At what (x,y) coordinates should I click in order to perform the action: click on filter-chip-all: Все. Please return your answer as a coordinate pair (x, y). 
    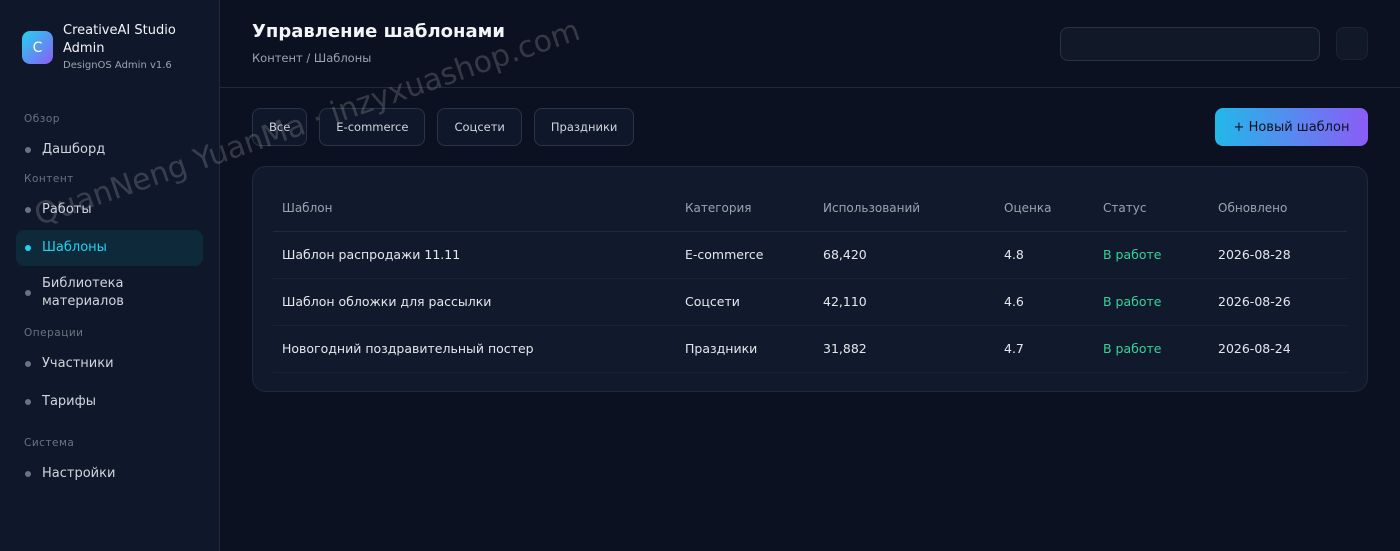
    Looking at the image, I should click on (280, 127).